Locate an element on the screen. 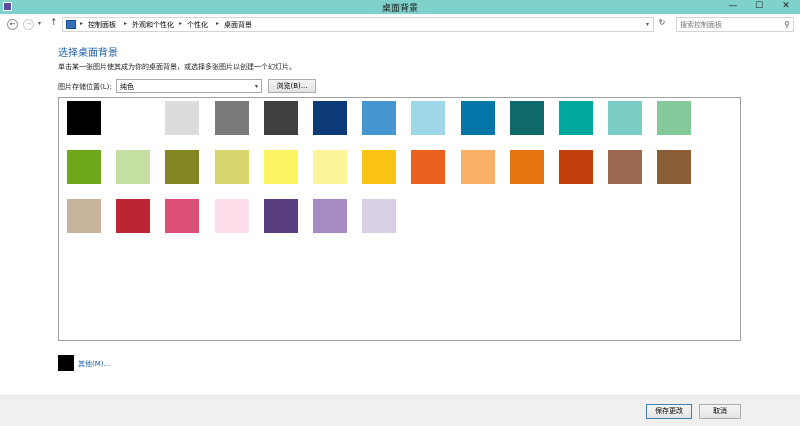  current-color-swatch is located at coordinates (66, 363).